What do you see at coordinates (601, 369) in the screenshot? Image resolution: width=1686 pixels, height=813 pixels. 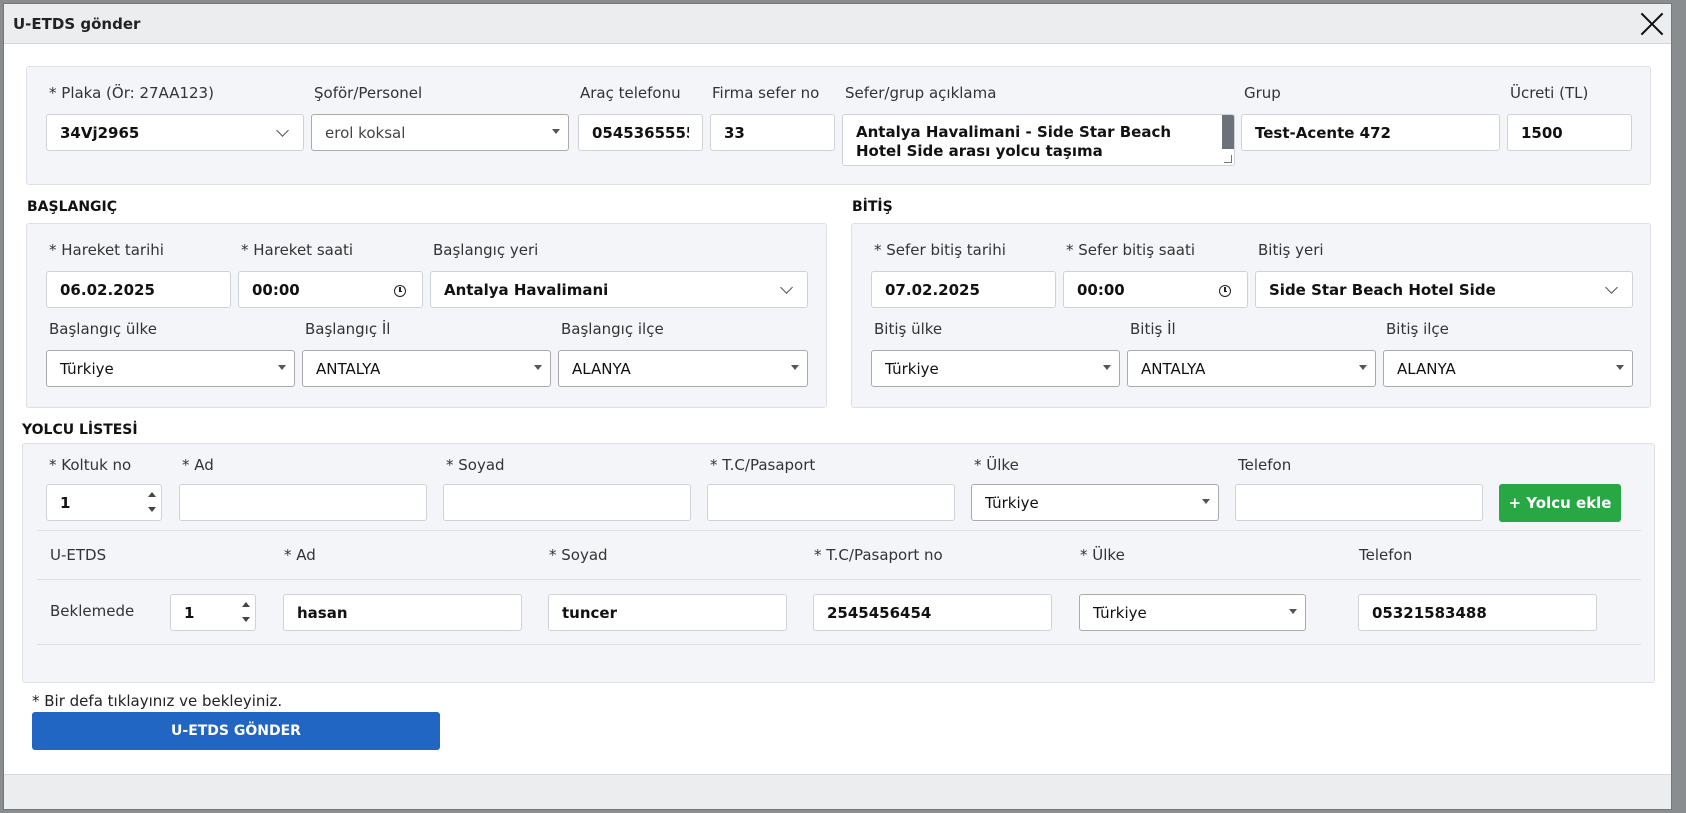 I see `start-district-value: ALANYA` at bounding box center [601, 369].